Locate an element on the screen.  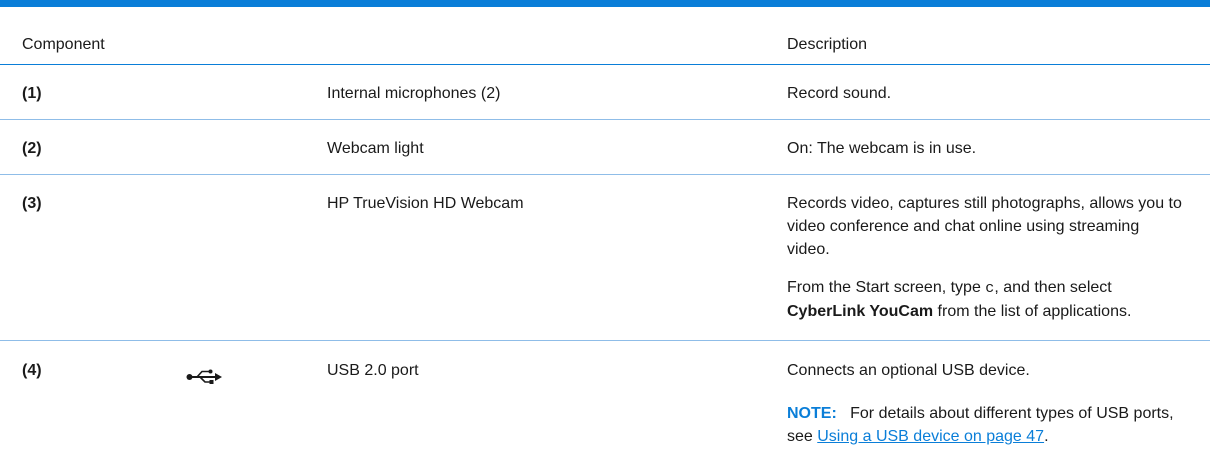
row-3-extra-code: c is located at coordinates (990, 288).